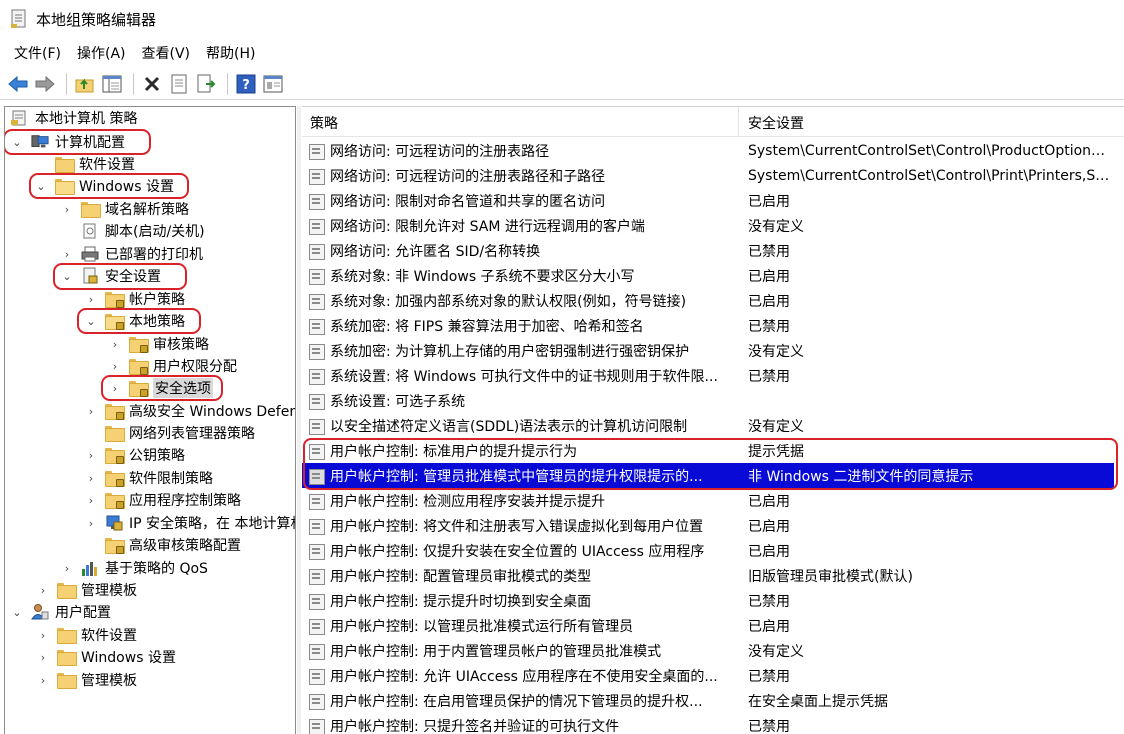 Image resolution: width=1124 pixels, height=734 pixels. I want to click on menu-view: 查看(V), so click(166, 53).